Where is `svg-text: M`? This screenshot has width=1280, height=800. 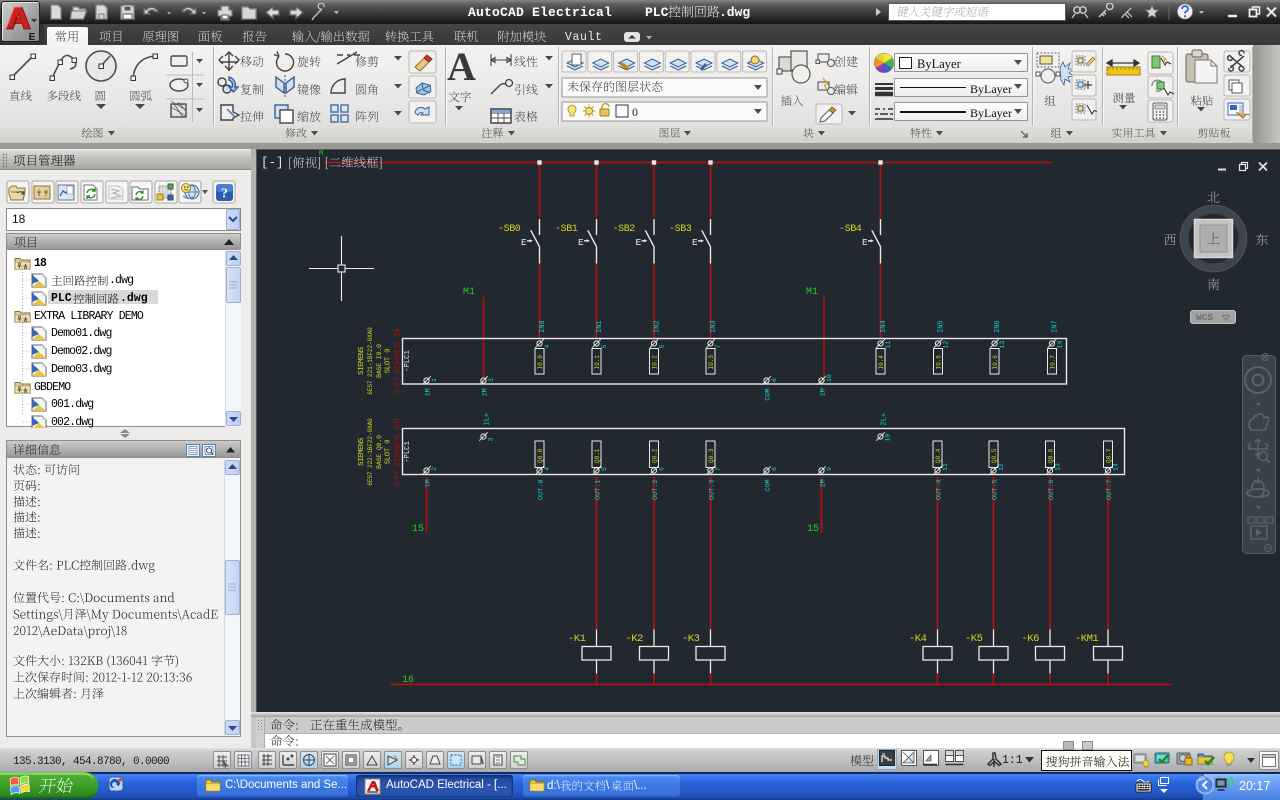 svg-text: M is located at coordinates (321, 154).